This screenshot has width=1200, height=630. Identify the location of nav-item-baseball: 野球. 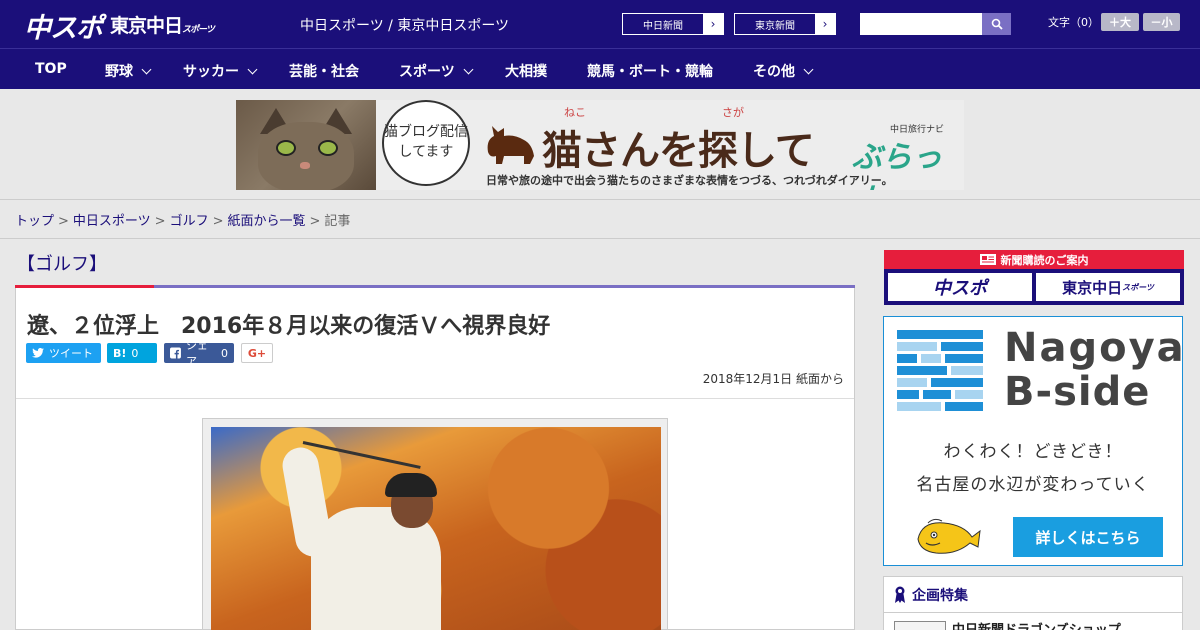
(128, 71).